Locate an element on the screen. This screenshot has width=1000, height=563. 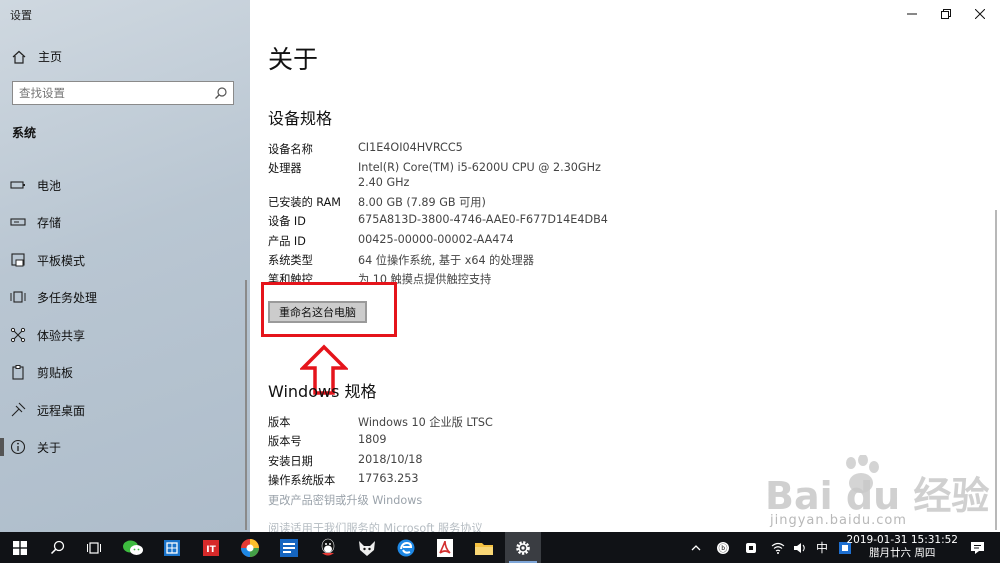
tray-app2-icon is located at coordinates (751, 547).